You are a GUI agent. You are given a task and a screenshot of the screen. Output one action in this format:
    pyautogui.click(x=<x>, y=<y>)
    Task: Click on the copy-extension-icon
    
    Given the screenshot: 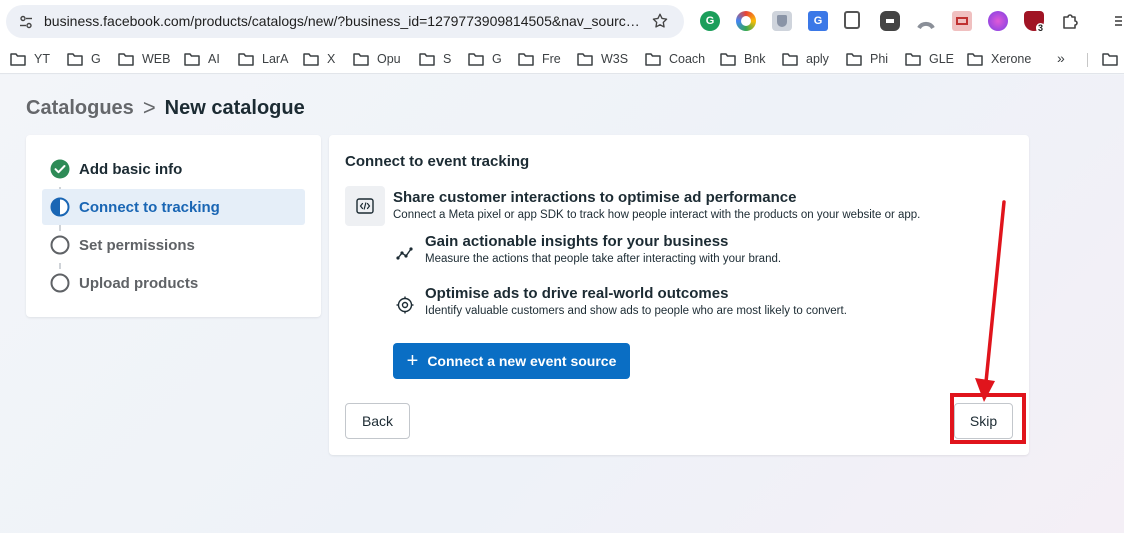 What is the action you would take?
    pyautogui.click(x=852, y=20)
    